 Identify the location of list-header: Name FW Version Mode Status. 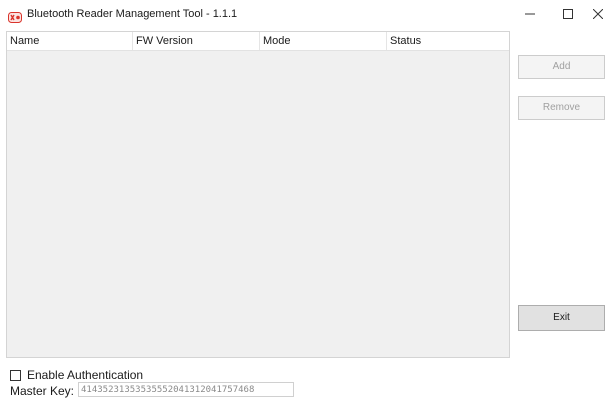
(258, 41).